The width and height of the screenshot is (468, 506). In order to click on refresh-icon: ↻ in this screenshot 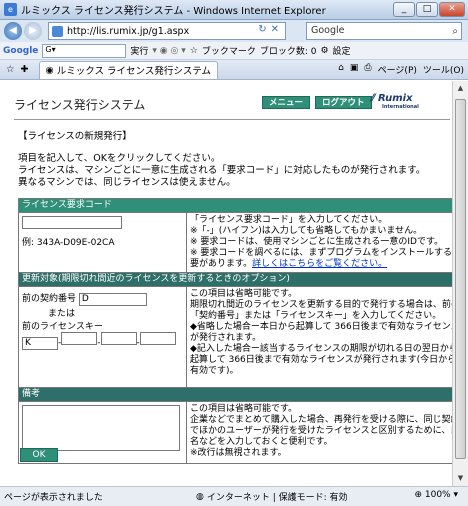, I will do `click(264, 29)`.